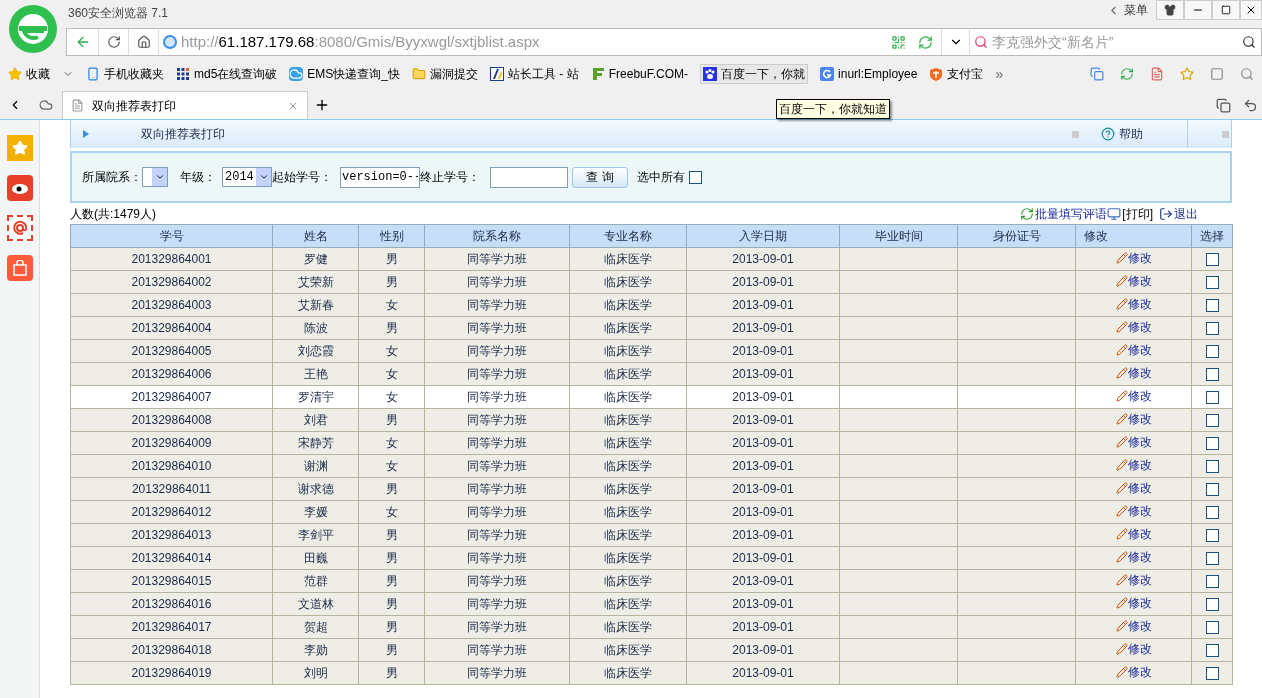 The height and width of the screenshot is (698, 1262). Describe the element at coordinates (651, 351) in the screenshot. I see `table-row: 201329864005 刘恋霞 女 同等学力班 临床医学 2013-09-01 修改` at that location.